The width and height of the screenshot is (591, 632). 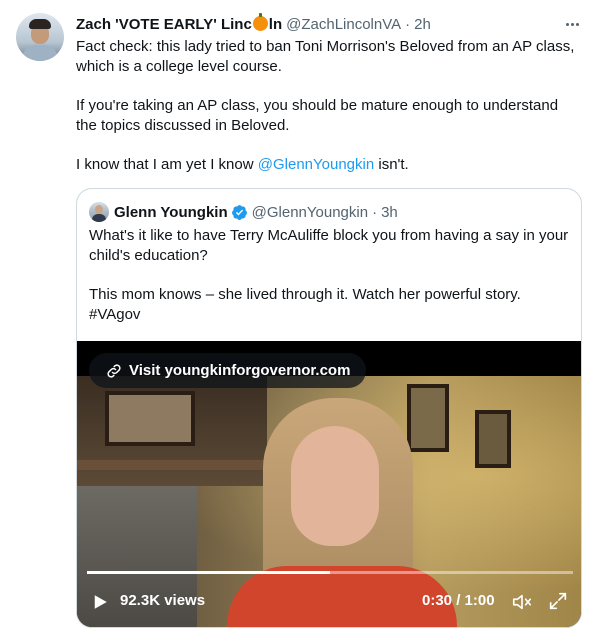 I want to click on quoted-tweet-header: Glenn Youngkin @GlennYoungkin · 3h, so click(x=243, y=212).